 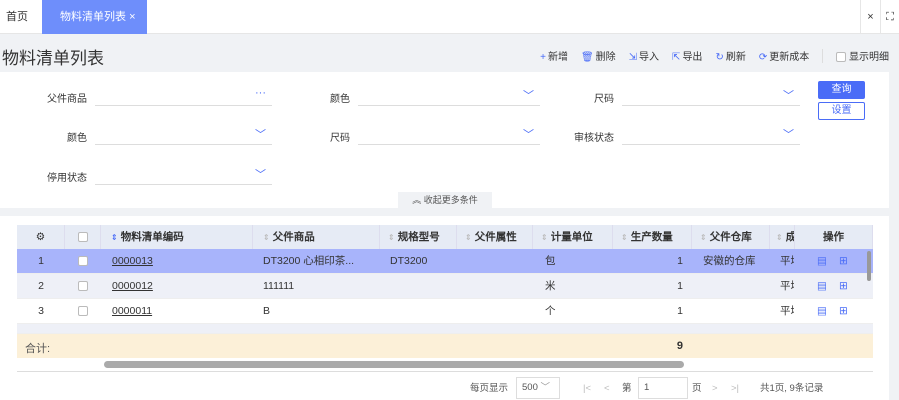 I want to click on color-select-2: ﹀, so click(x=183, y=135).